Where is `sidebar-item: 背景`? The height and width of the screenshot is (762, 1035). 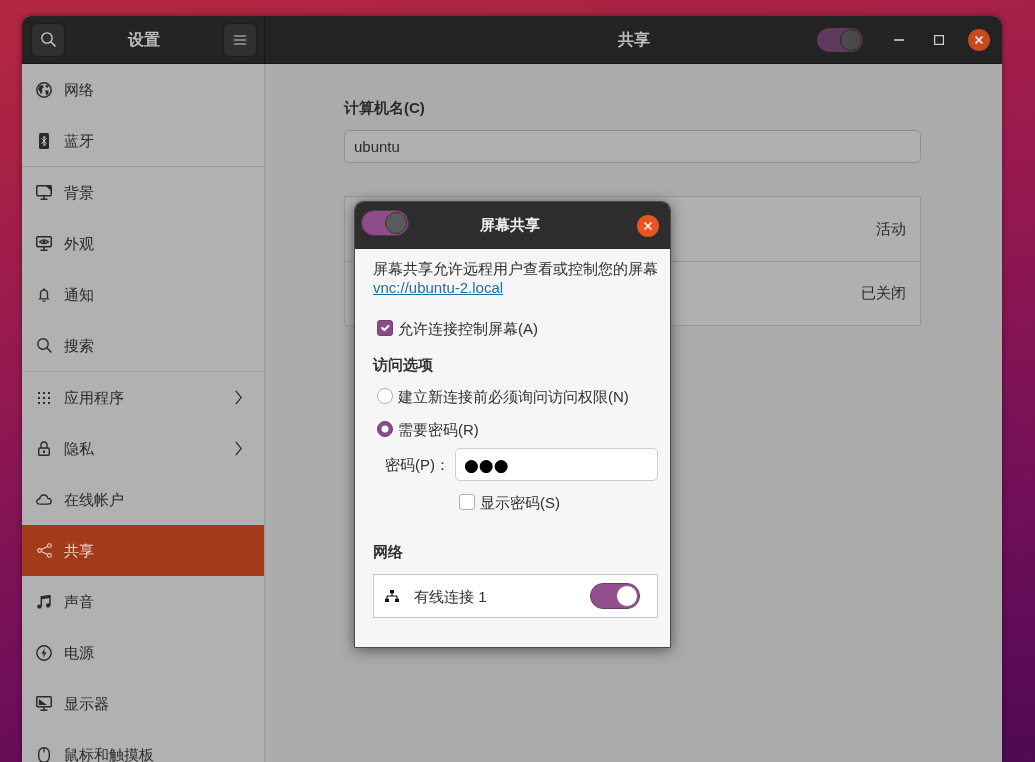
sidebar-item: 背景 is located at coordinates (143, 192).